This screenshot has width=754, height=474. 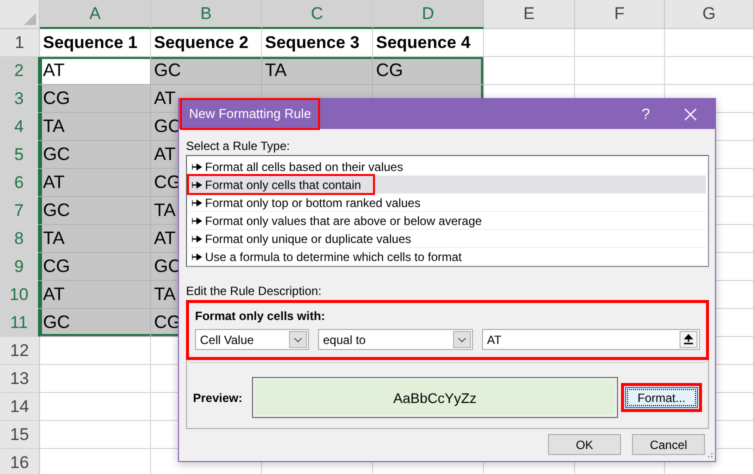 I want to click on row-header: 12, so click(x=20, y=351).